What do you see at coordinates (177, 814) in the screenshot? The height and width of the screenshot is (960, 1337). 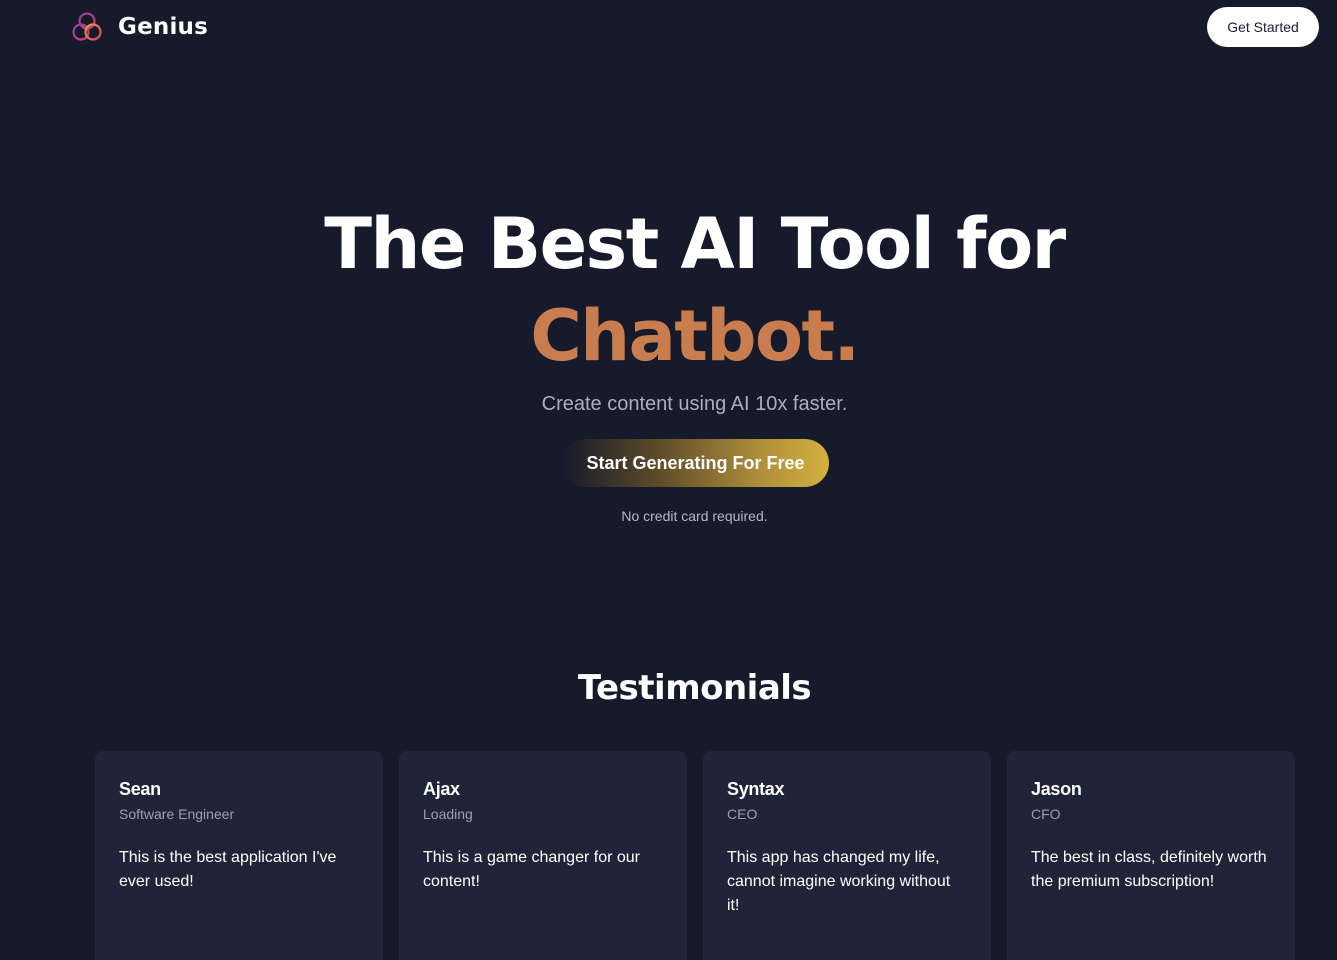 I see `testimonial-role: Software Engineer` at bounding box center [177, 814].